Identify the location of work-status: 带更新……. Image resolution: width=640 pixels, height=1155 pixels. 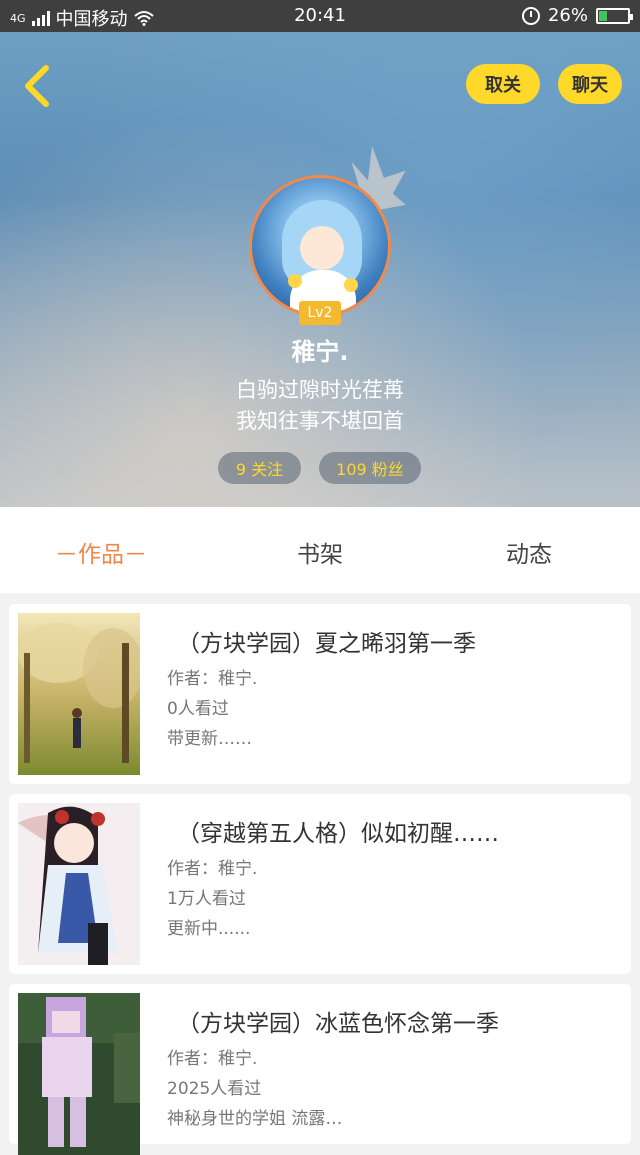
(209, 739).